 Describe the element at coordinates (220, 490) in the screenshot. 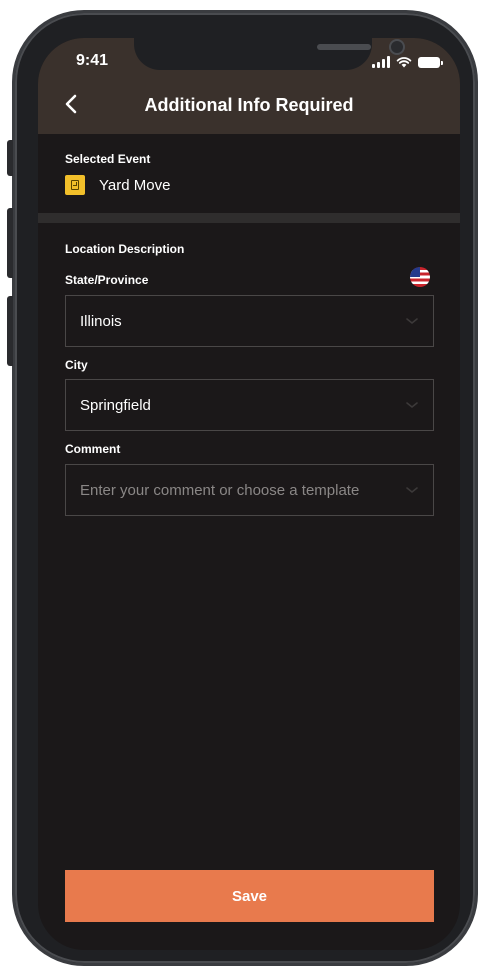

I see `comment-placeholder: Enter your comment or choose a template` at that location.